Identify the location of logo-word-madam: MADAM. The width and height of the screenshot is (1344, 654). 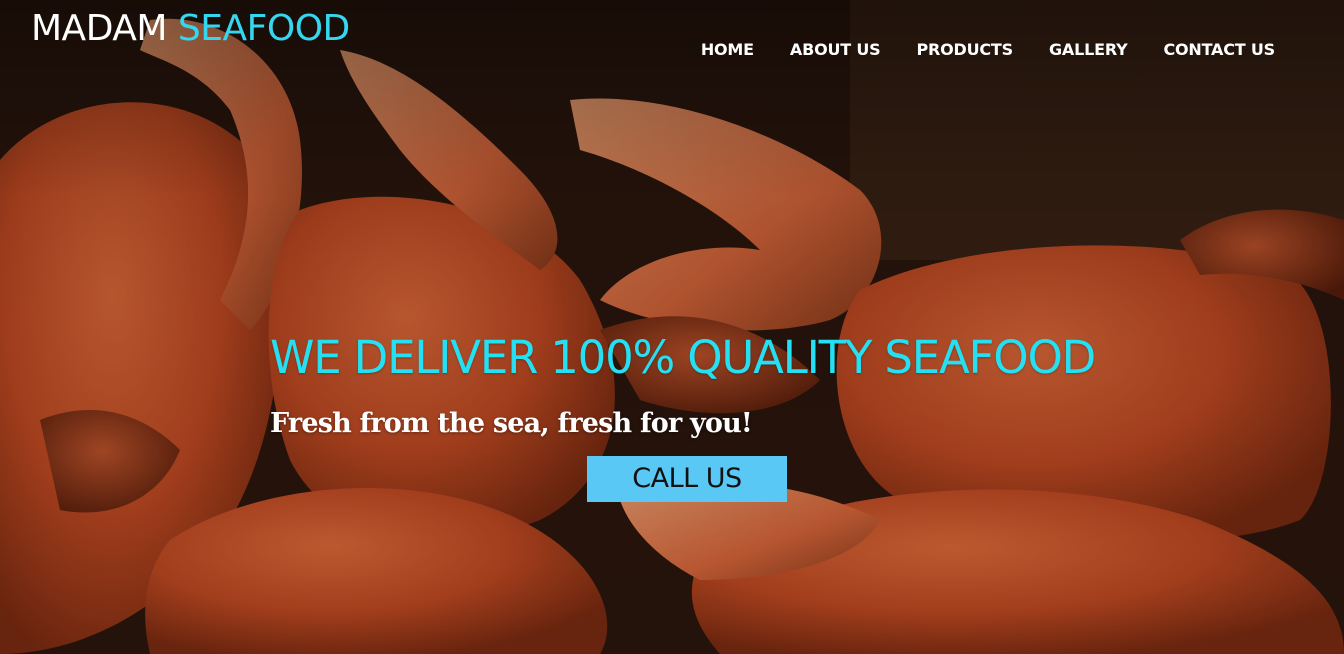
(99, 28).